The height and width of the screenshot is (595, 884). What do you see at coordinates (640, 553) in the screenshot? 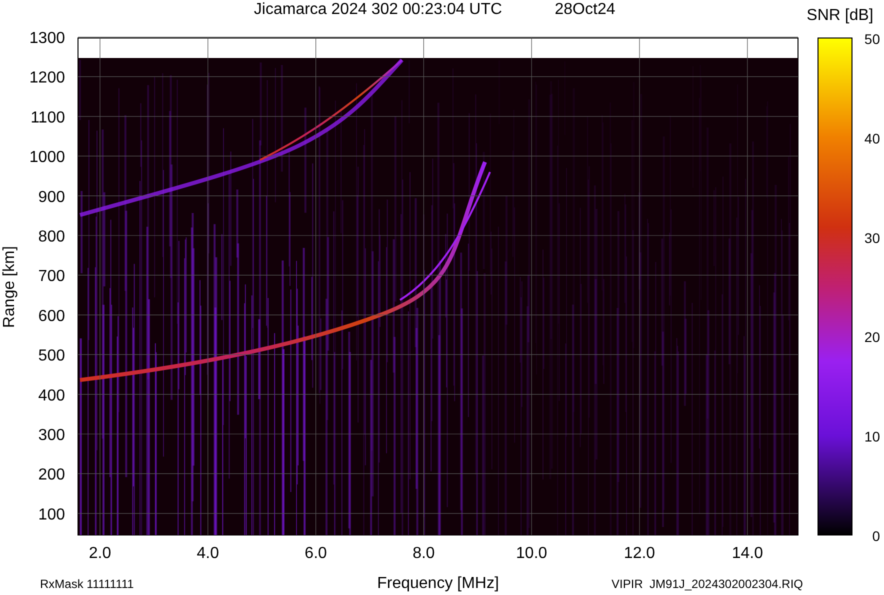
I see `x-tick-label: 12.0` at bounding box center [640, 553].